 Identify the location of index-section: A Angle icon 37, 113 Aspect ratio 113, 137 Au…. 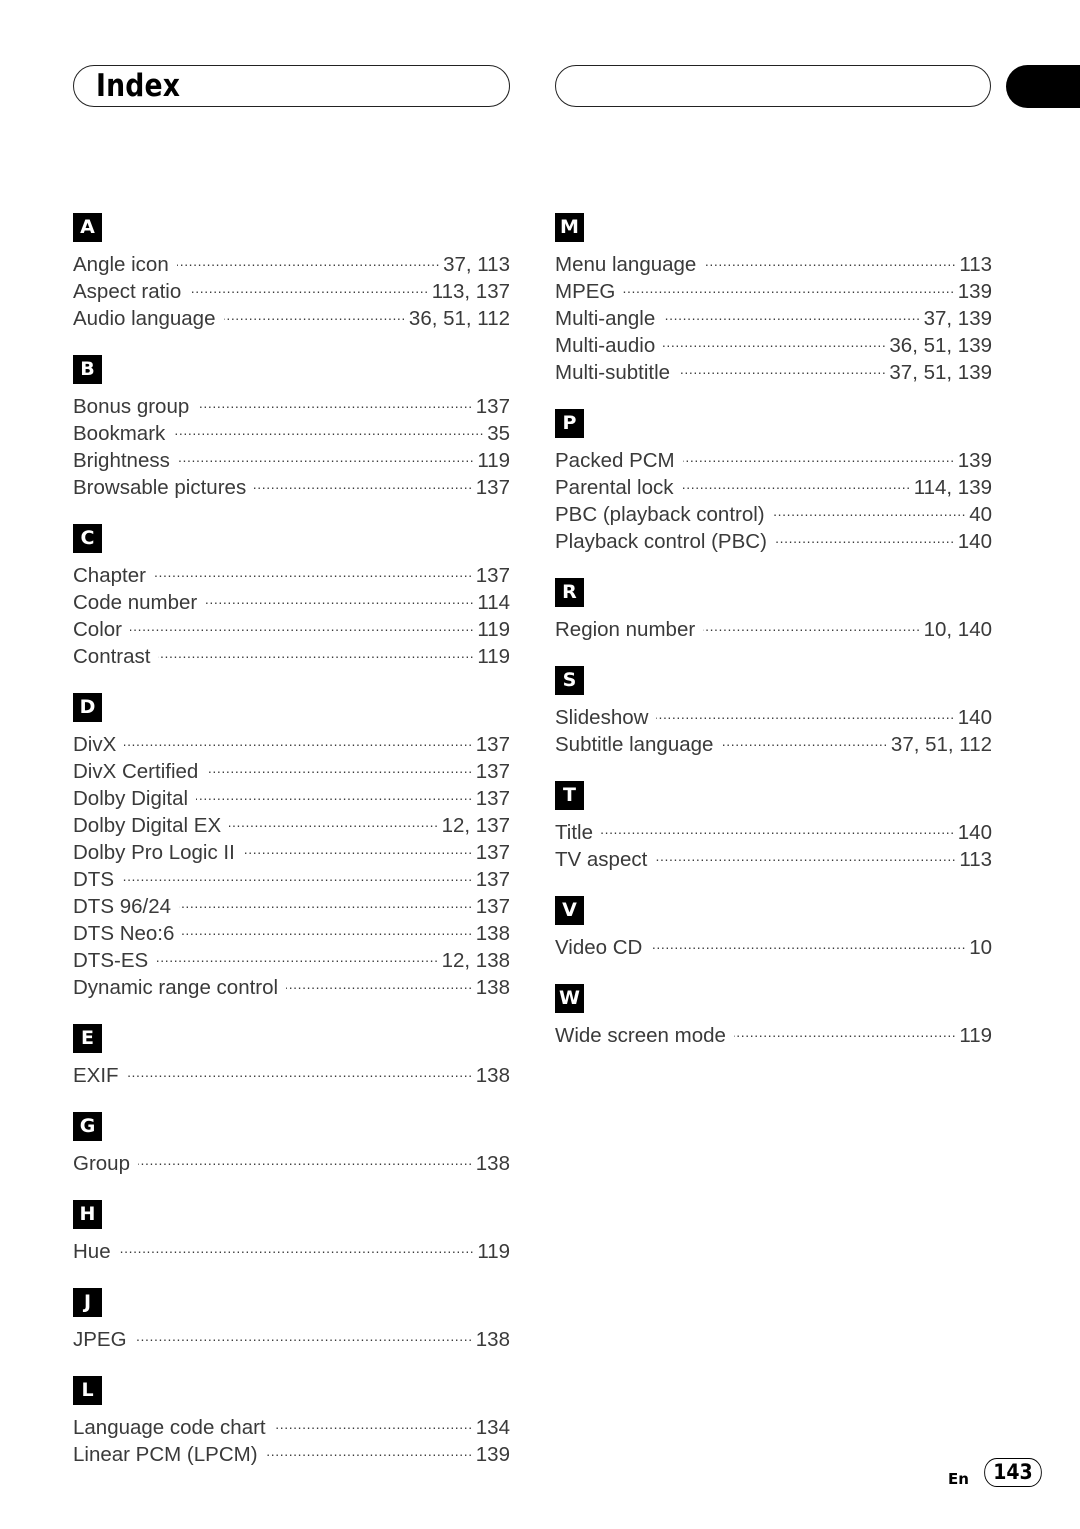
(291, 271).